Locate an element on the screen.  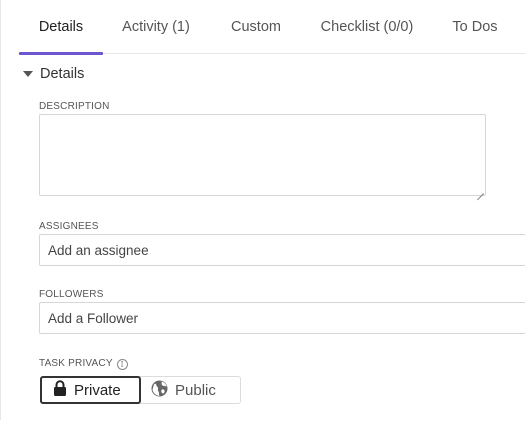
assignees-label: ASSIGNEES is located at coordinates (69, 226).